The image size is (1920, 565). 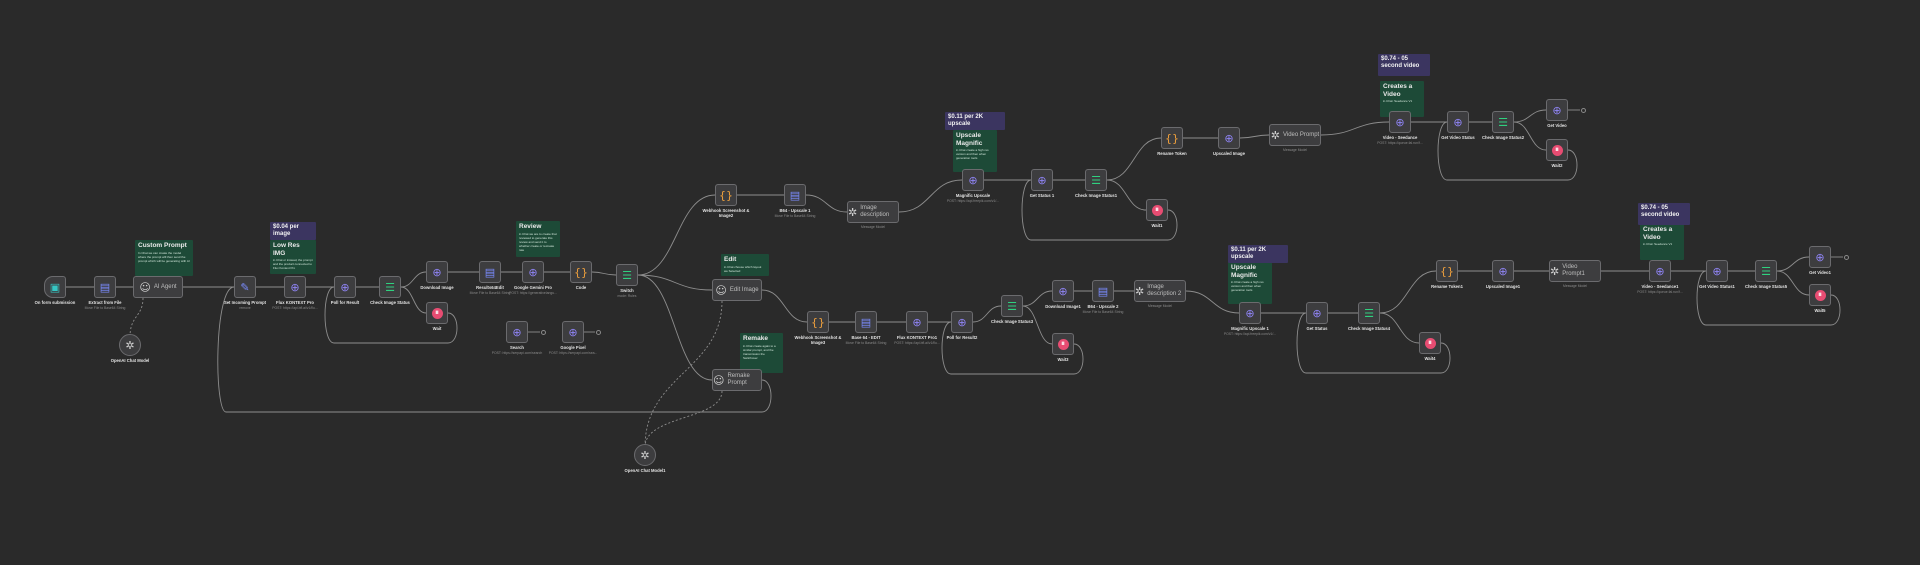 I want to click on node-fluxpro: ⊕, so click(x=295, y=287).